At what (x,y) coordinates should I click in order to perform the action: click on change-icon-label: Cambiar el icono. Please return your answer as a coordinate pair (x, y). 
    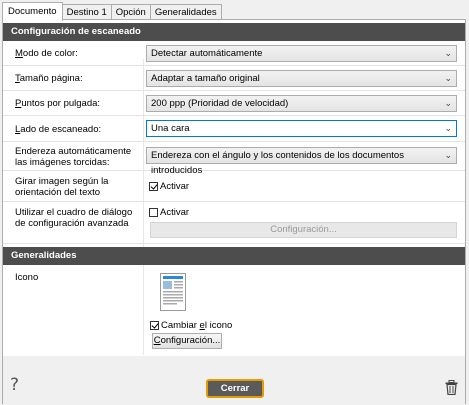
    Looking at the image, I should click on (196, 325).